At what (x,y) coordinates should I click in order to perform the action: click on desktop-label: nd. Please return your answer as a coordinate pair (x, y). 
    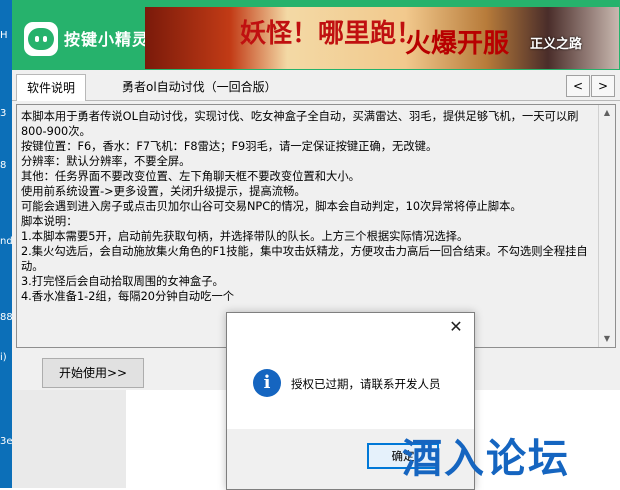
    Looking at the image, I should click on (6, 241).